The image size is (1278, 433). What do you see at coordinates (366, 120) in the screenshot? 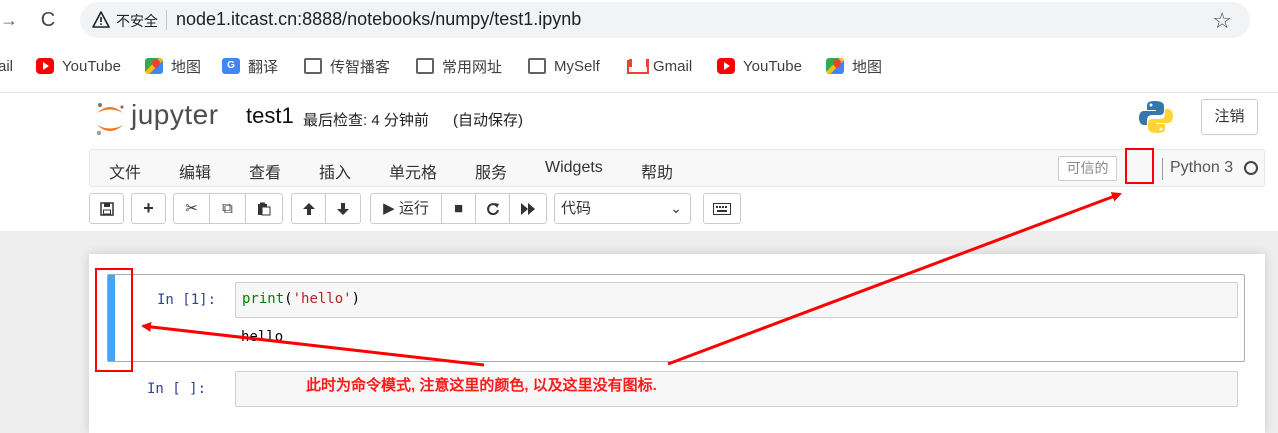
I see `checkpoint-status: 最后检查: 4 分钟前` at bounding box center [366, 120].